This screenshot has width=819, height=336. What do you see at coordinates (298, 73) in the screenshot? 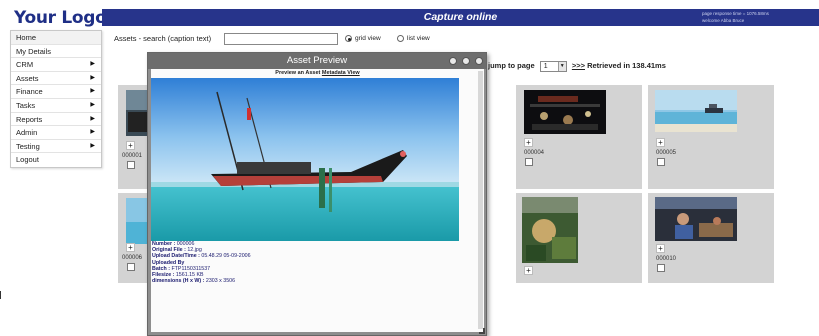
I see `preview-heading-text: Preview an Asset` at bounding box center [298, 73].